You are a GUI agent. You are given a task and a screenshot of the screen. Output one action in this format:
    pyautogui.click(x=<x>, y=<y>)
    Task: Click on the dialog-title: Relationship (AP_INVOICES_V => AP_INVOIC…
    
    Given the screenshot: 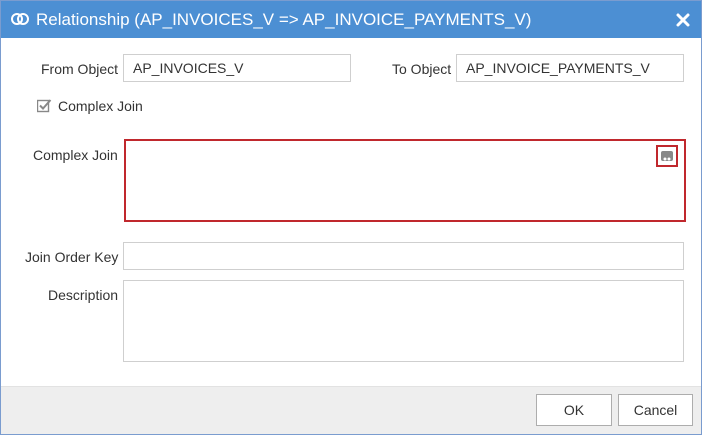 What is the action you would take?
    pyautogui.click(x=284, y=19)
    